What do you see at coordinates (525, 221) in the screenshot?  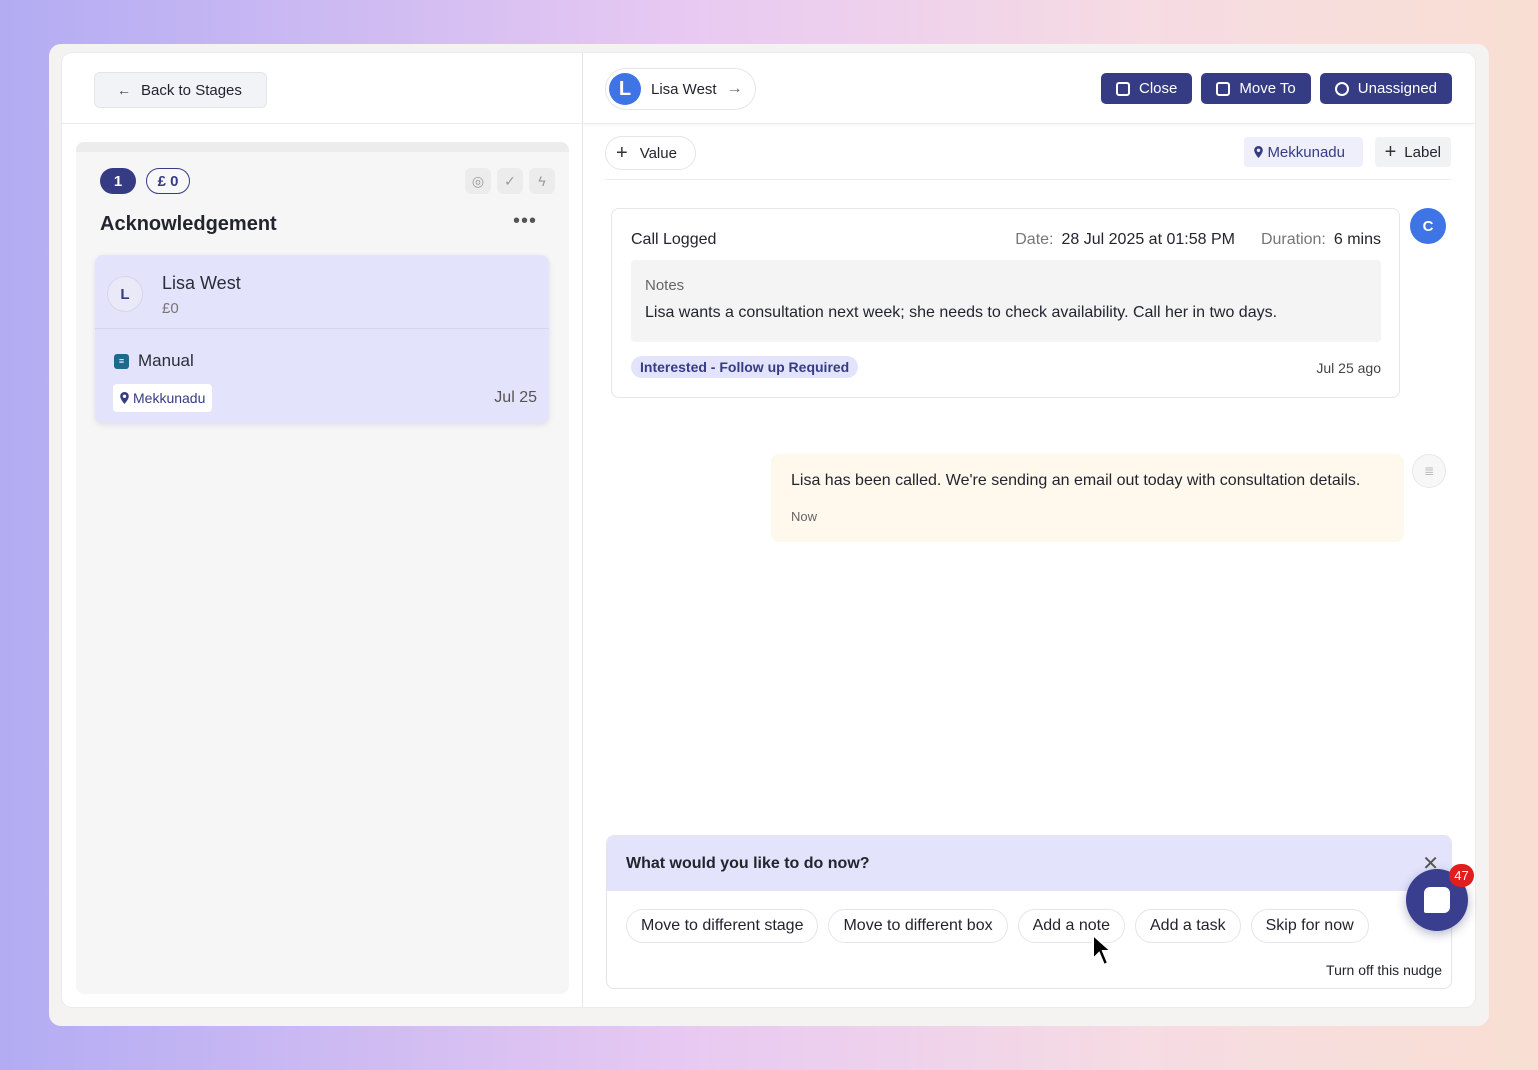 I see `more-options-icon: •••` at bounding box center [525, 221].